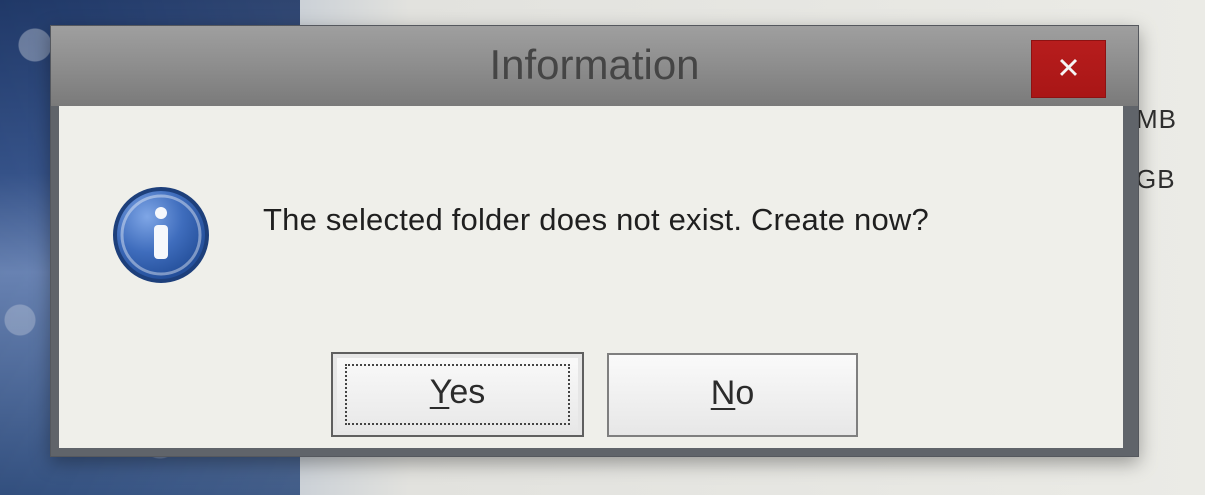  Describe the element at coordinates (161, 235) in the screenshot. I see `info-icon` at that location.